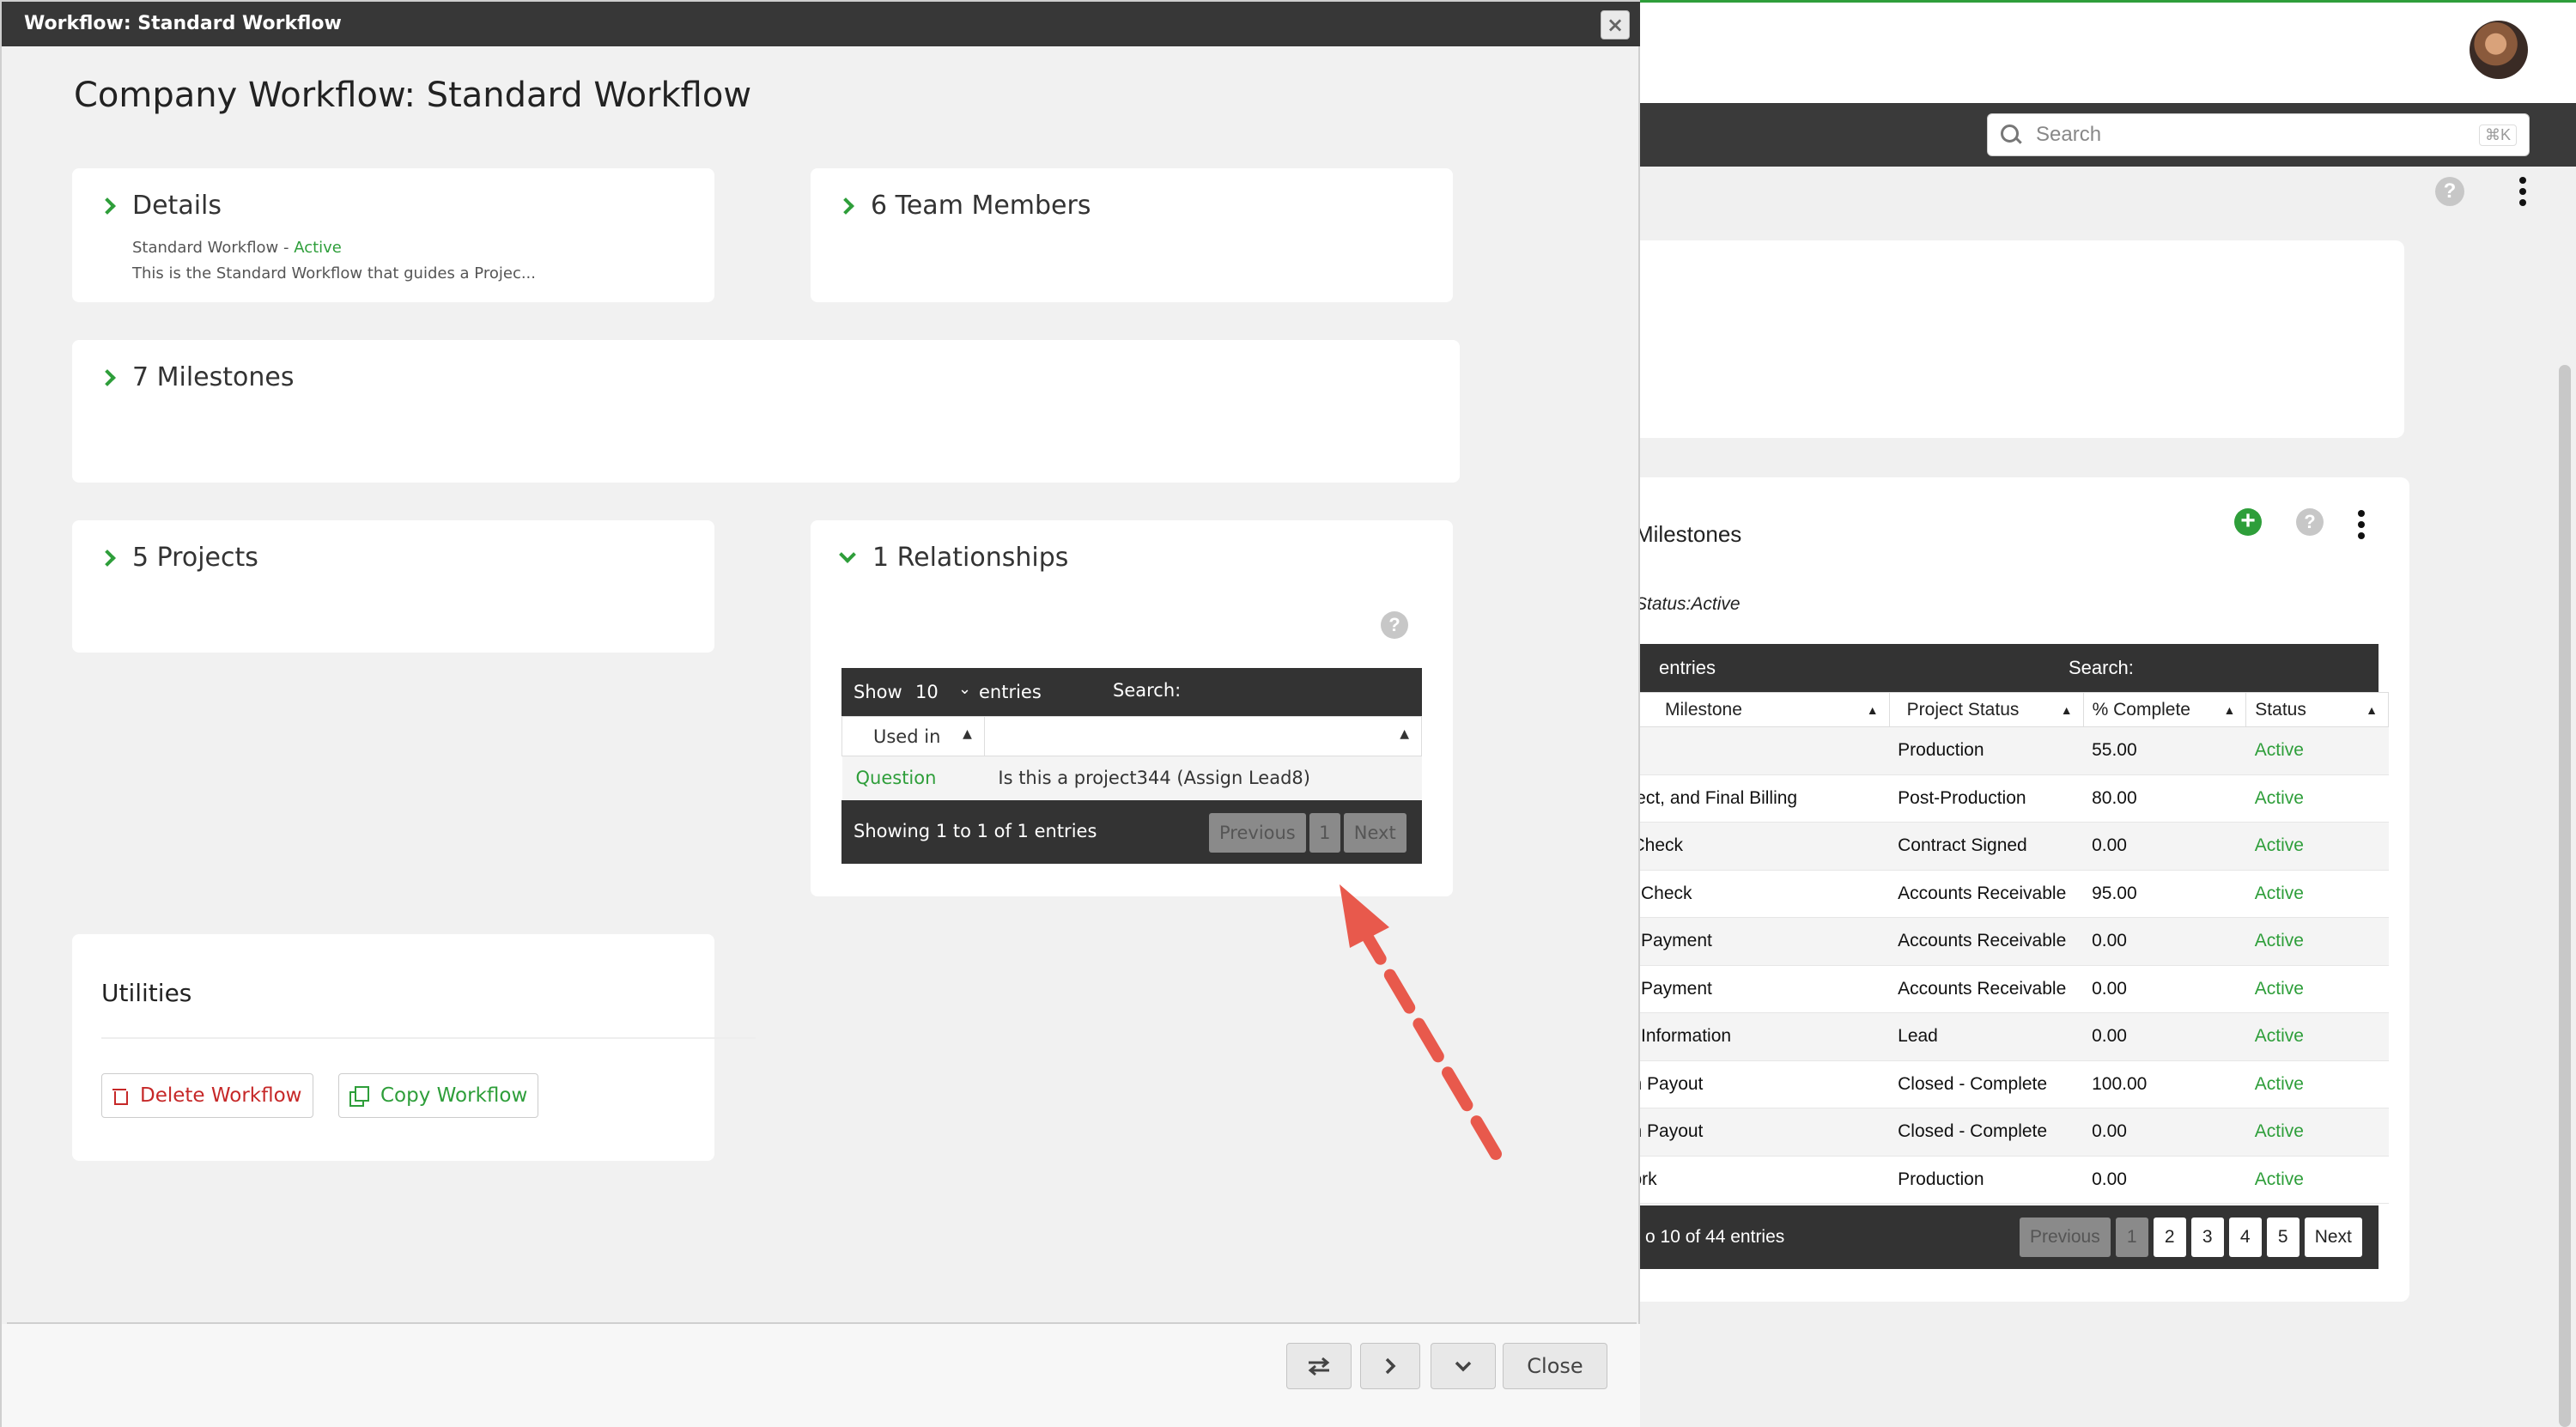  Describe the element at coordinates (2164, 709) in the screenshot. I see `column-header-complete: % Complete ▲` at that location.